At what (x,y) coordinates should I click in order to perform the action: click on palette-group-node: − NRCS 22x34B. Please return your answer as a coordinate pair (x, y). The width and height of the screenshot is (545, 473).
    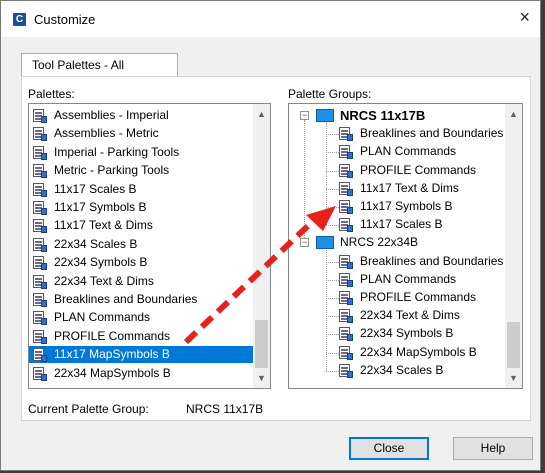
    Looking at the image, I should click on (396, 242).